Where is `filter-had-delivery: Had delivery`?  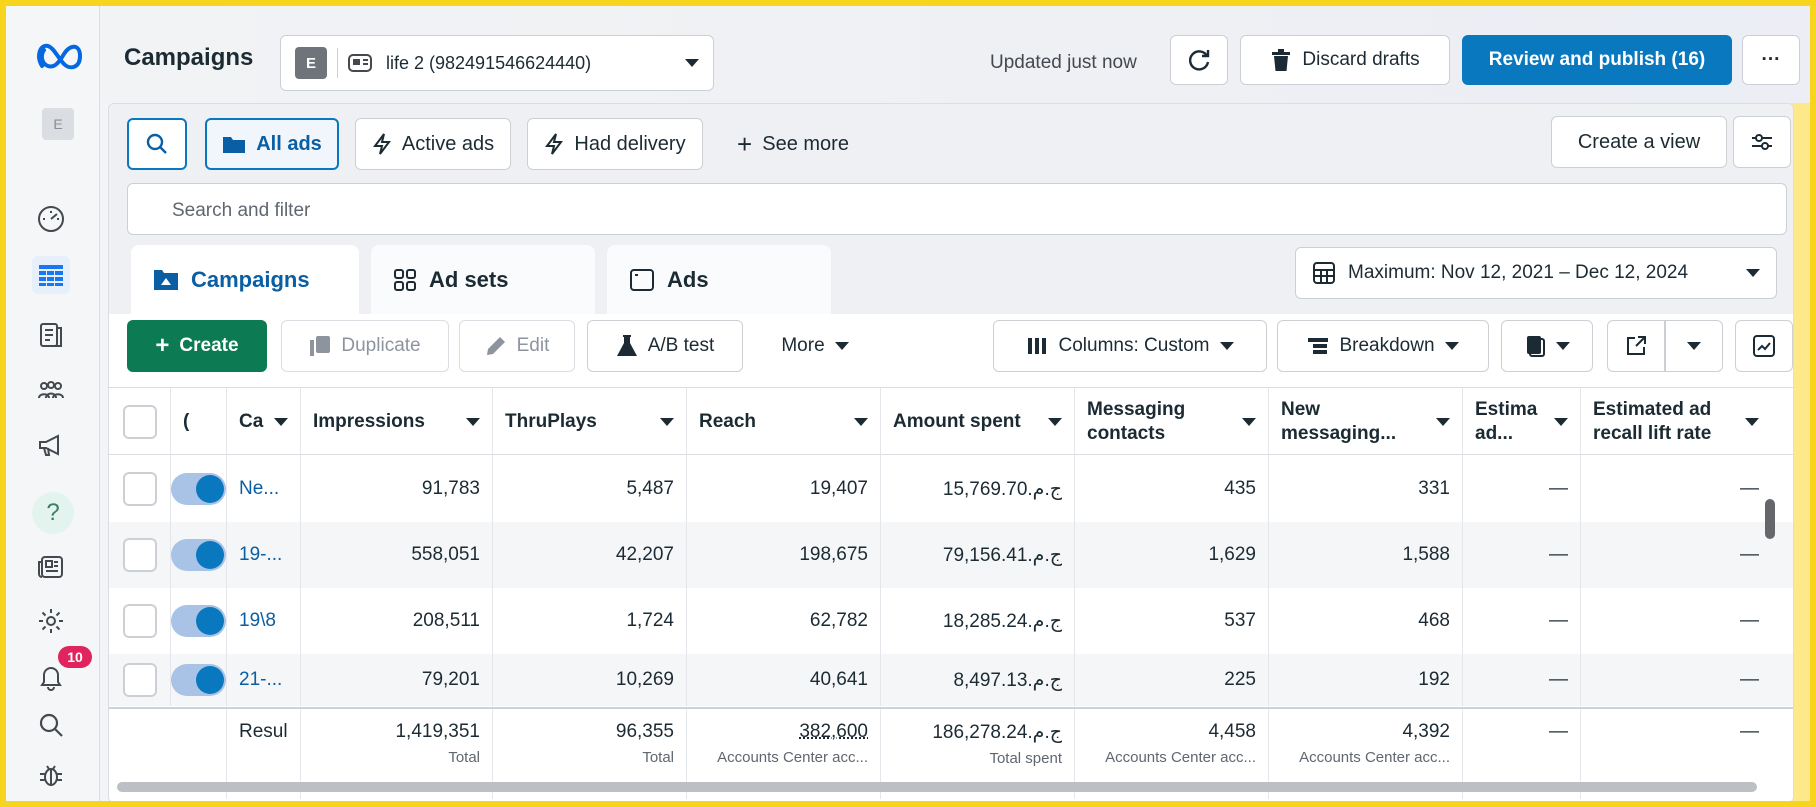 filter-had-delivery: Had delivery is located at coordinates (615, 144).